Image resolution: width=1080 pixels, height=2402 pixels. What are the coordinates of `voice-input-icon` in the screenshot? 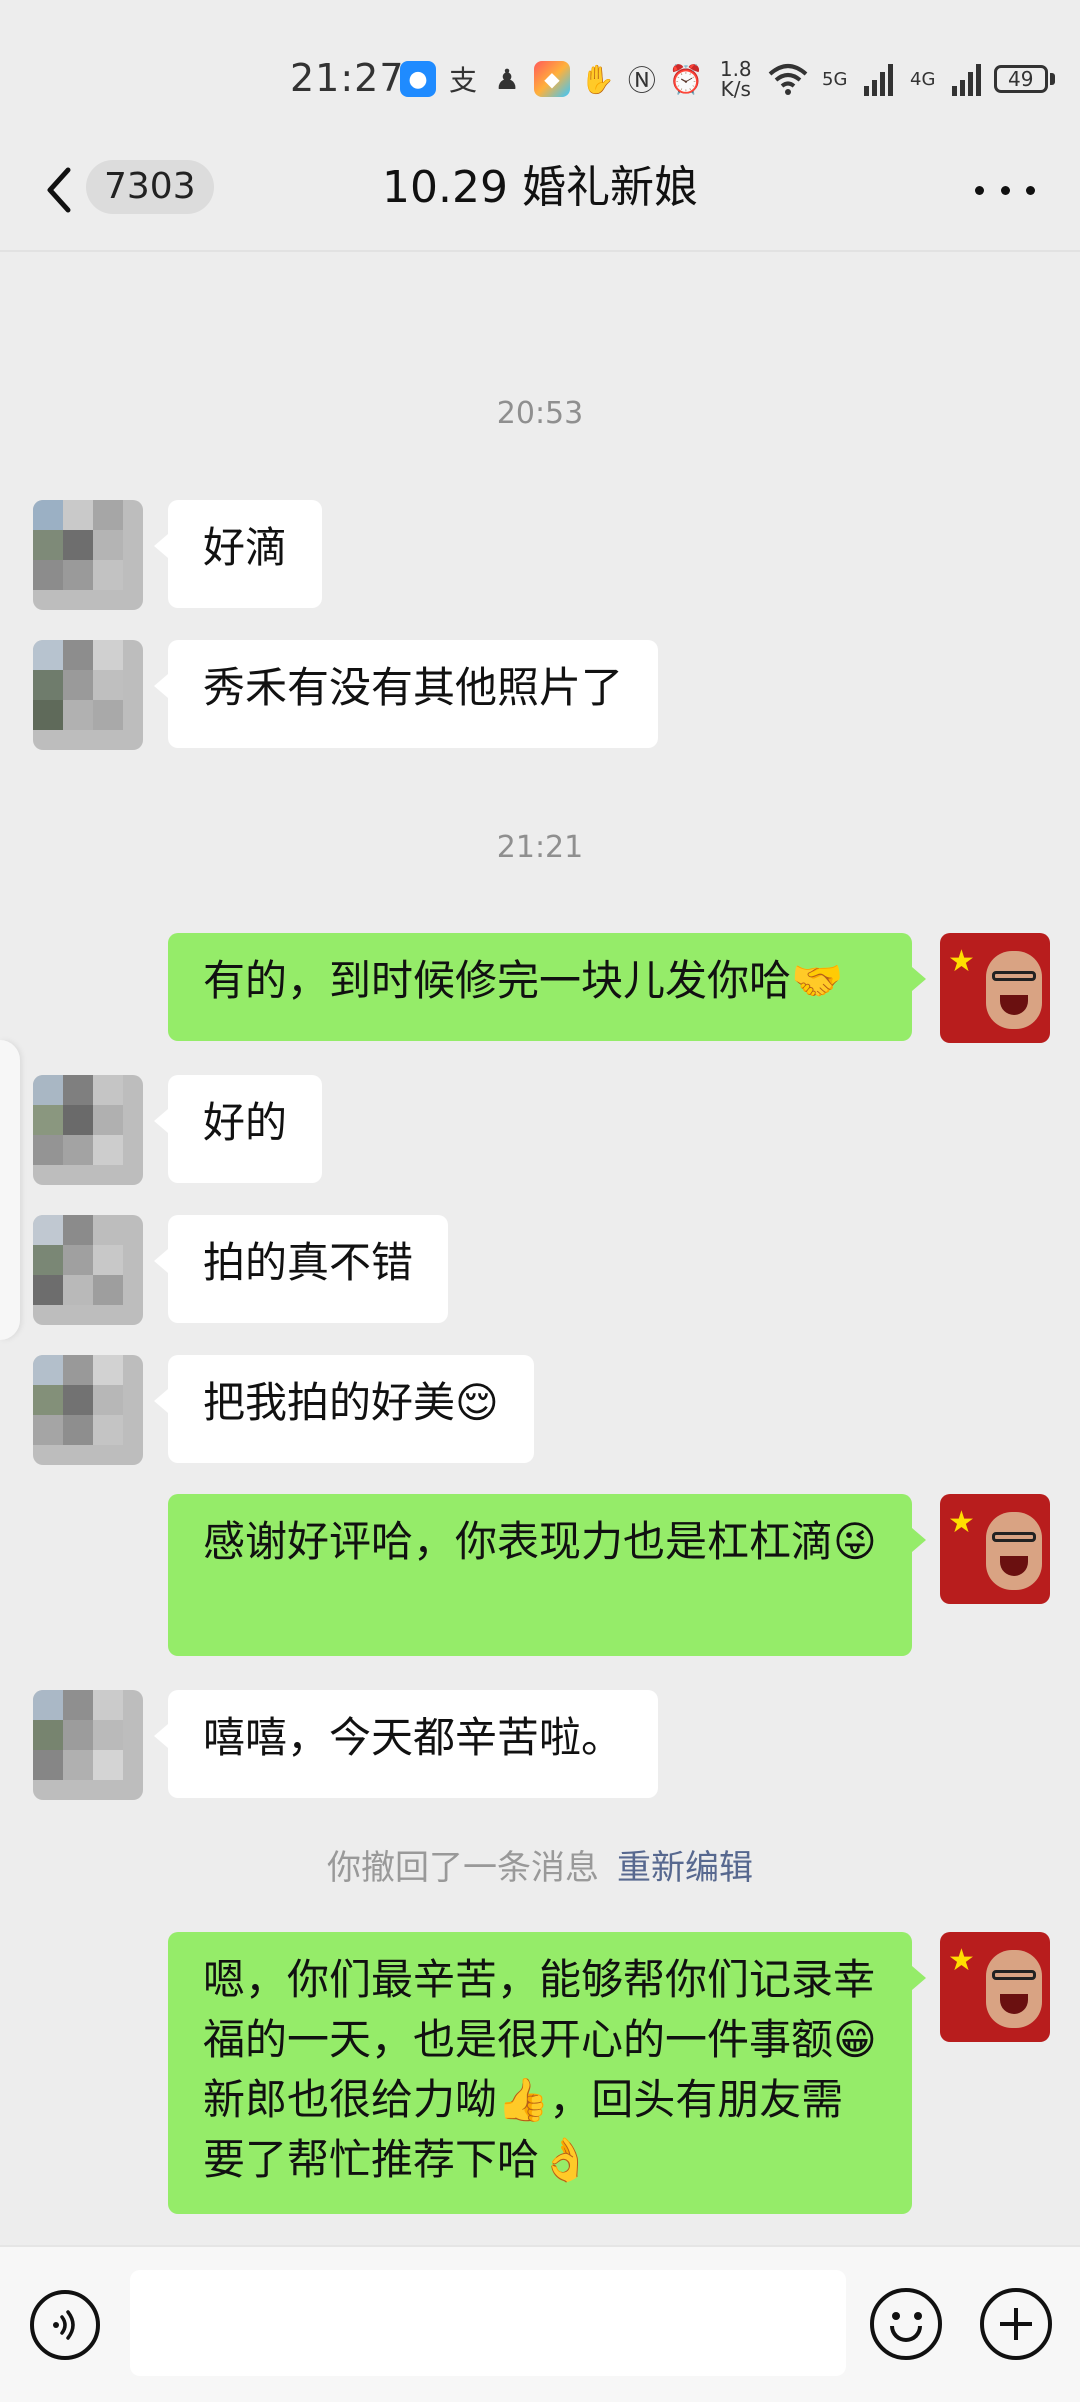 It's located at (65, 2325).